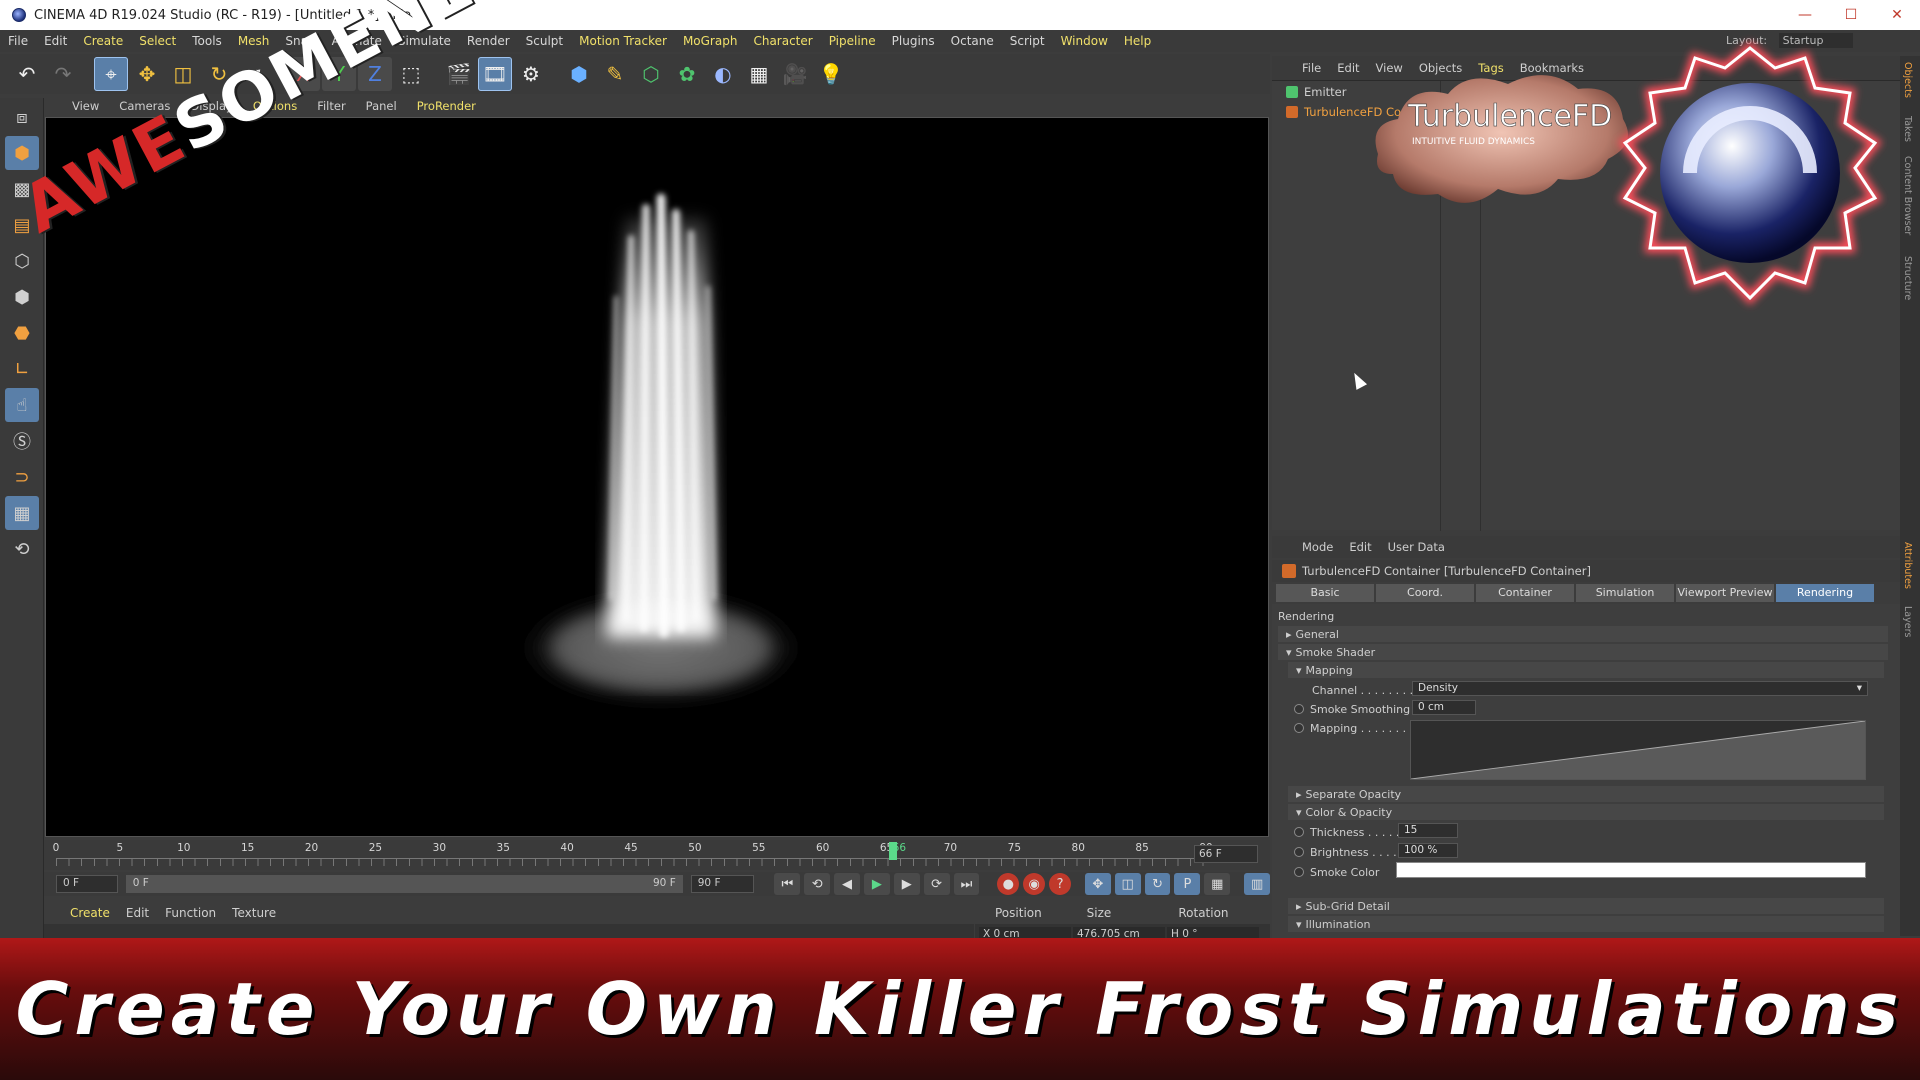  What do you see at coordinates (1907, 621) in the screenshot?
I see `tab-layers: Layers` at bounding box center [1907, 621].